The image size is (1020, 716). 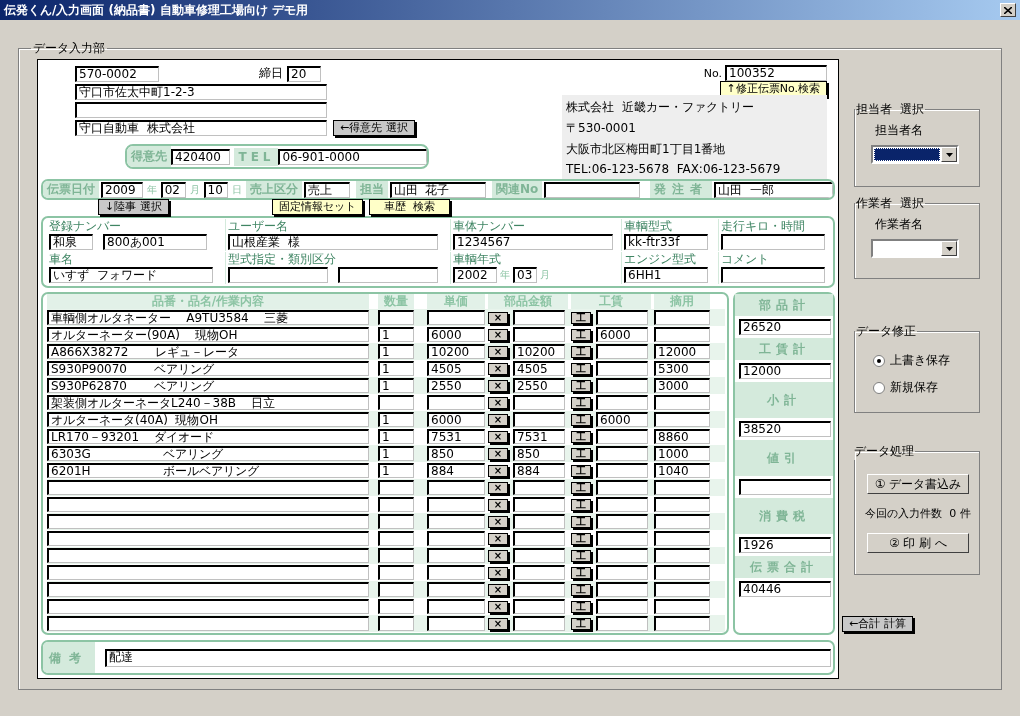 I want to click on input-field: 1000, so click(x=682, y=454).